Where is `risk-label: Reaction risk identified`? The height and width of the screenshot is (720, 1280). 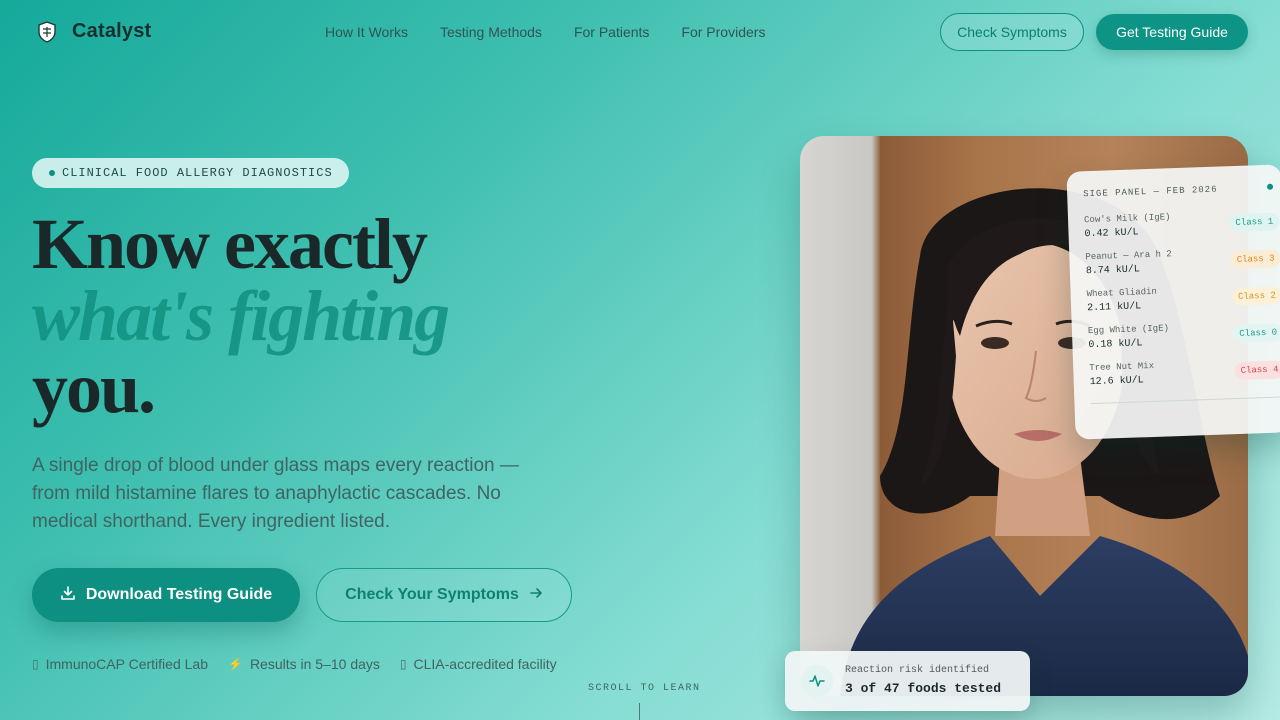 risk-label: Reaction risk identified is located at coordinates (917, 670).